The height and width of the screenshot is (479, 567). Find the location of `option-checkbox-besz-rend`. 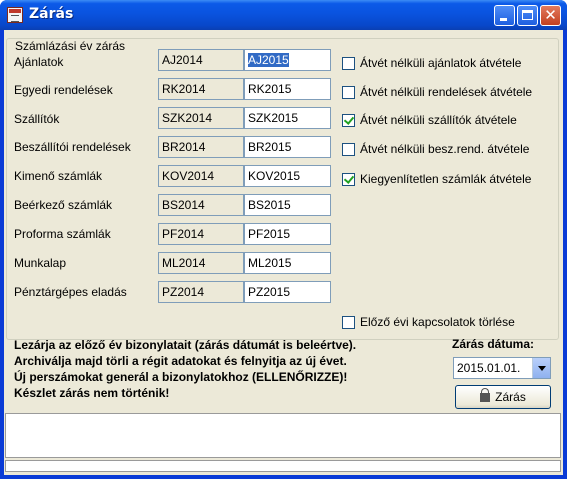

option-checkbox-besz-rend is located at coordinates (348, 149).